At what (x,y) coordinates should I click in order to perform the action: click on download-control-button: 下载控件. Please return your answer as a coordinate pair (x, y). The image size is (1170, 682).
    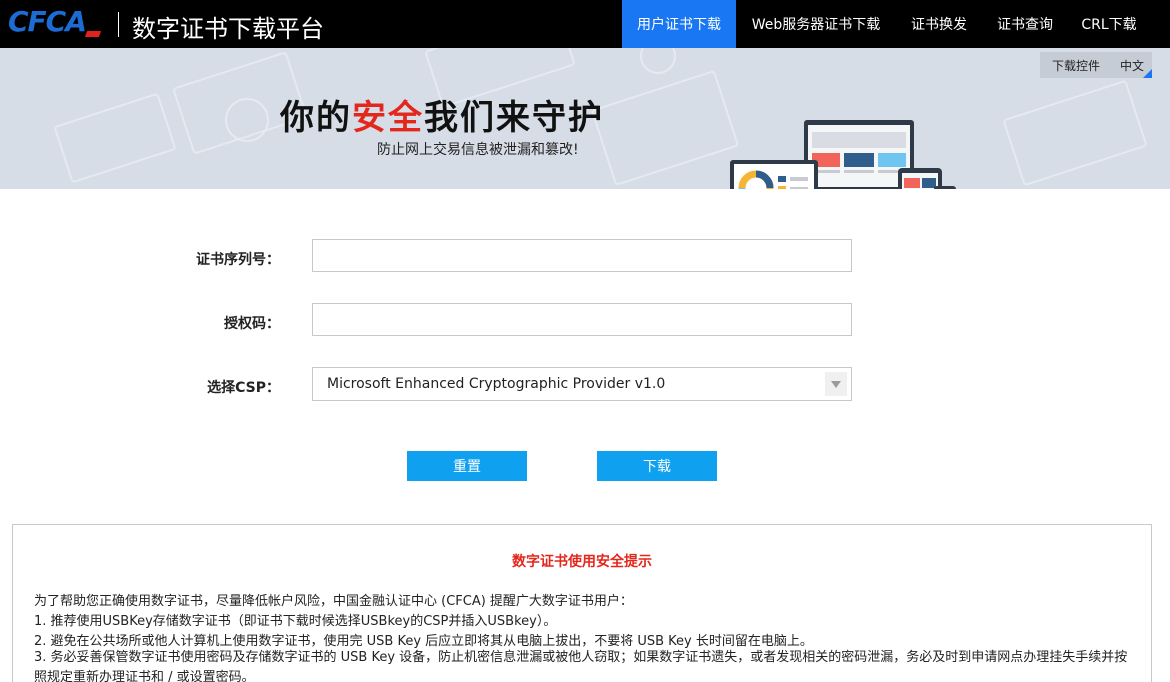
    Looking at the image, I should click on (1076, 65).